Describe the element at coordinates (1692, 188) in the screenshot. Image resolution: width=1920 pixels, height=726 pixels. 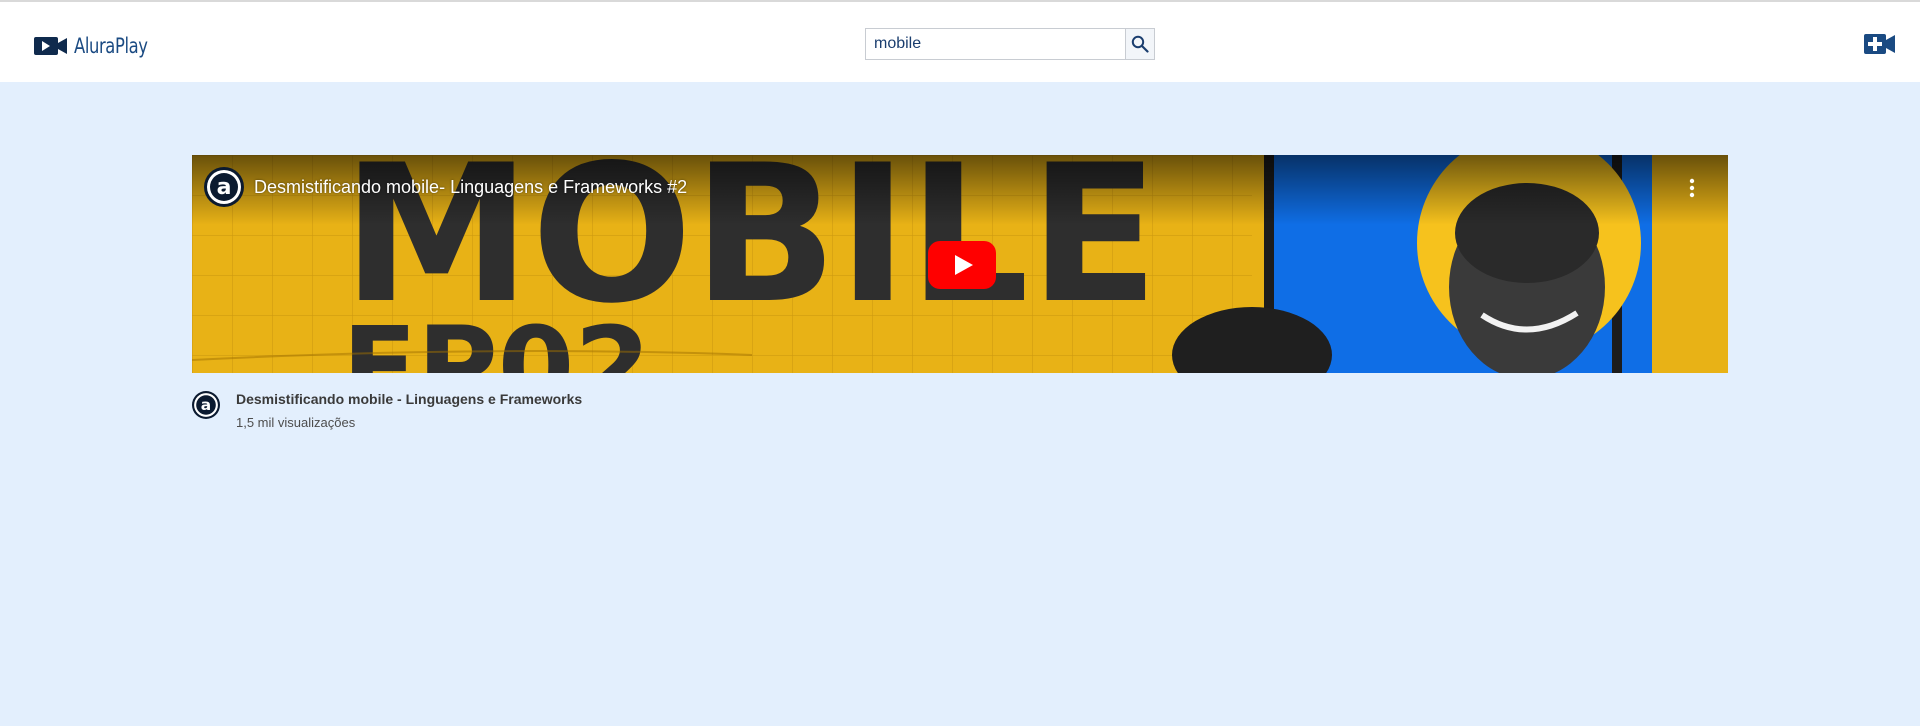
I see `more-vertical-icon` at that location.